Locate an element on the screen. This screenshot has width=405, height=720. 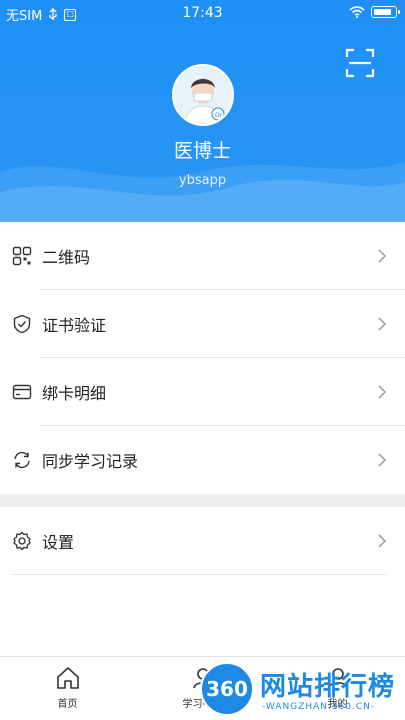
menu-item-label: 设置 is located at coordinates (58, 542).